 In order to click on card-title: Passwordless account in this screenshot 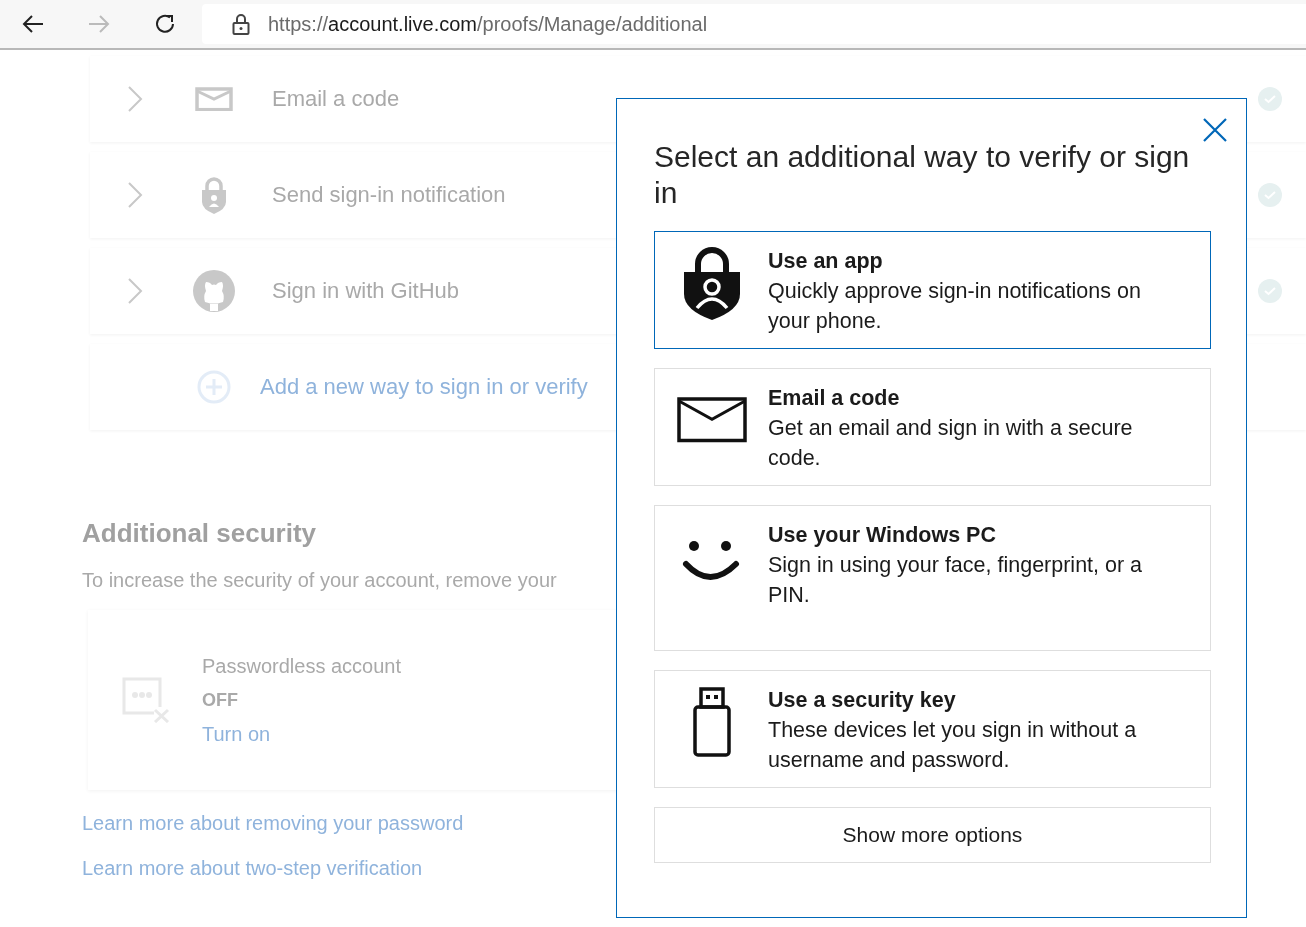, I will do `click(301, 666)`.